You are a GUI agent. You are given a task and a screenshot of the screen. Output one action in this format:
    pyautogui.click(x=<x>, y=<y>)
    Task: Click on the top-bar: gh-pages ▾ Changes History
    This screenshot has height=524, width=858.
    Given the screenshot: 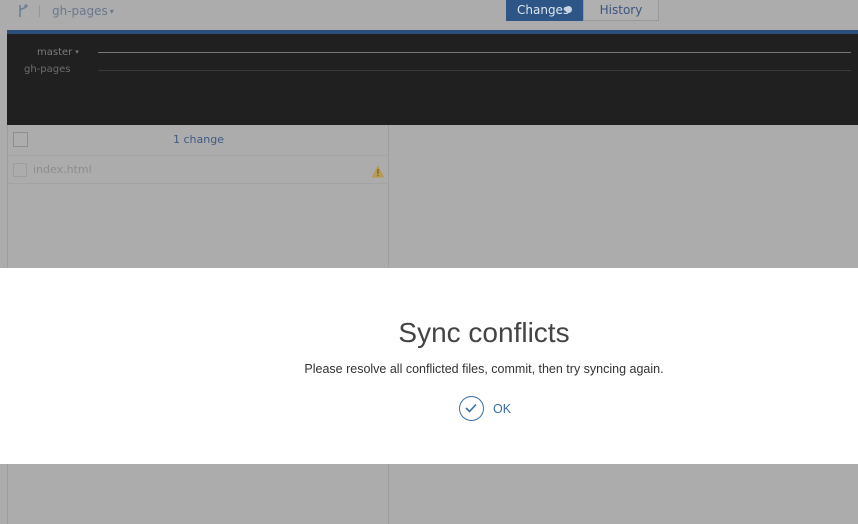 What is the action you would take?
    pyautogui.click(x=429, y=15)
    